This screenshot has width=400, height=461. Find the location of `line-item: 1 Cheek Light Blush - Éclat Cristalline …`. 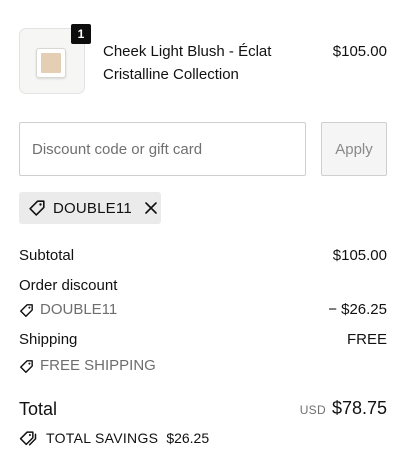

line-item: 1 Cheek Light Blush - Éclat Cristalline … is located at coordinates (203, 61).